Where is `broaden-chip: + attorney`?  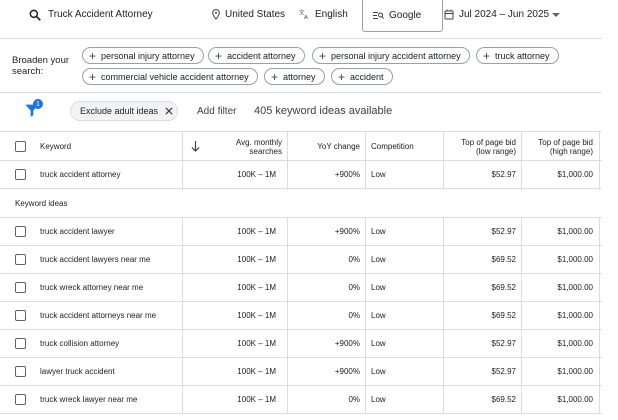 broaden-chip: + attorney is located at coordinates (294, 76).